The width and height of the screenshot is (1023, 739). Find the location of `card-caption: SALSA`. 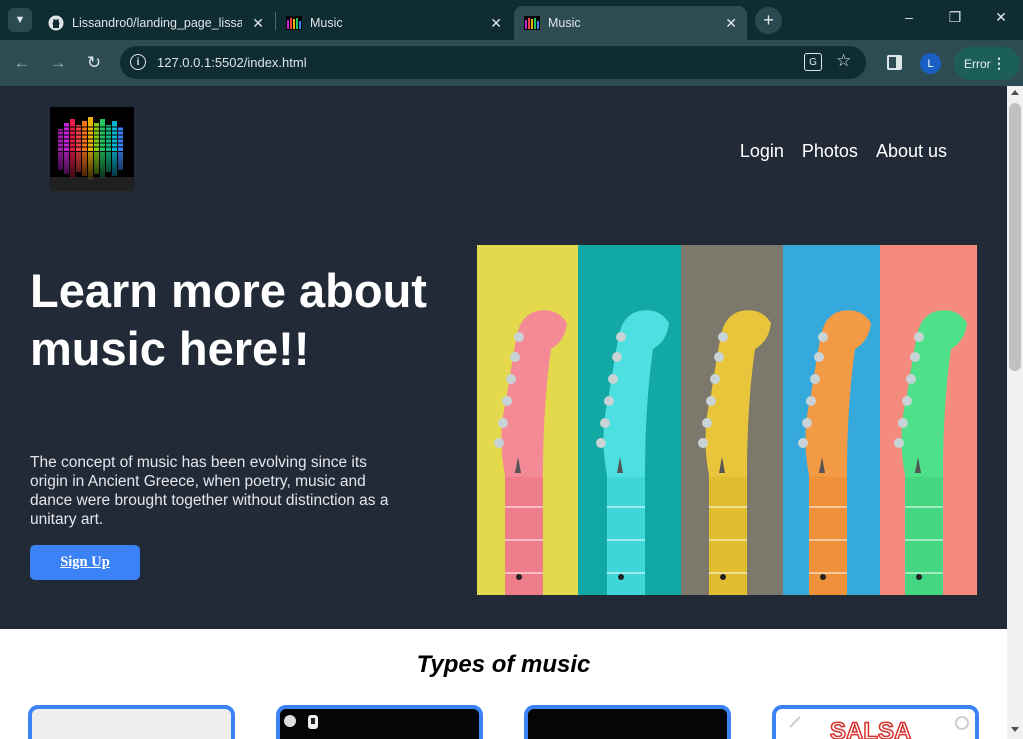

card-caption: SALSA is located at coordinates (870, 728).